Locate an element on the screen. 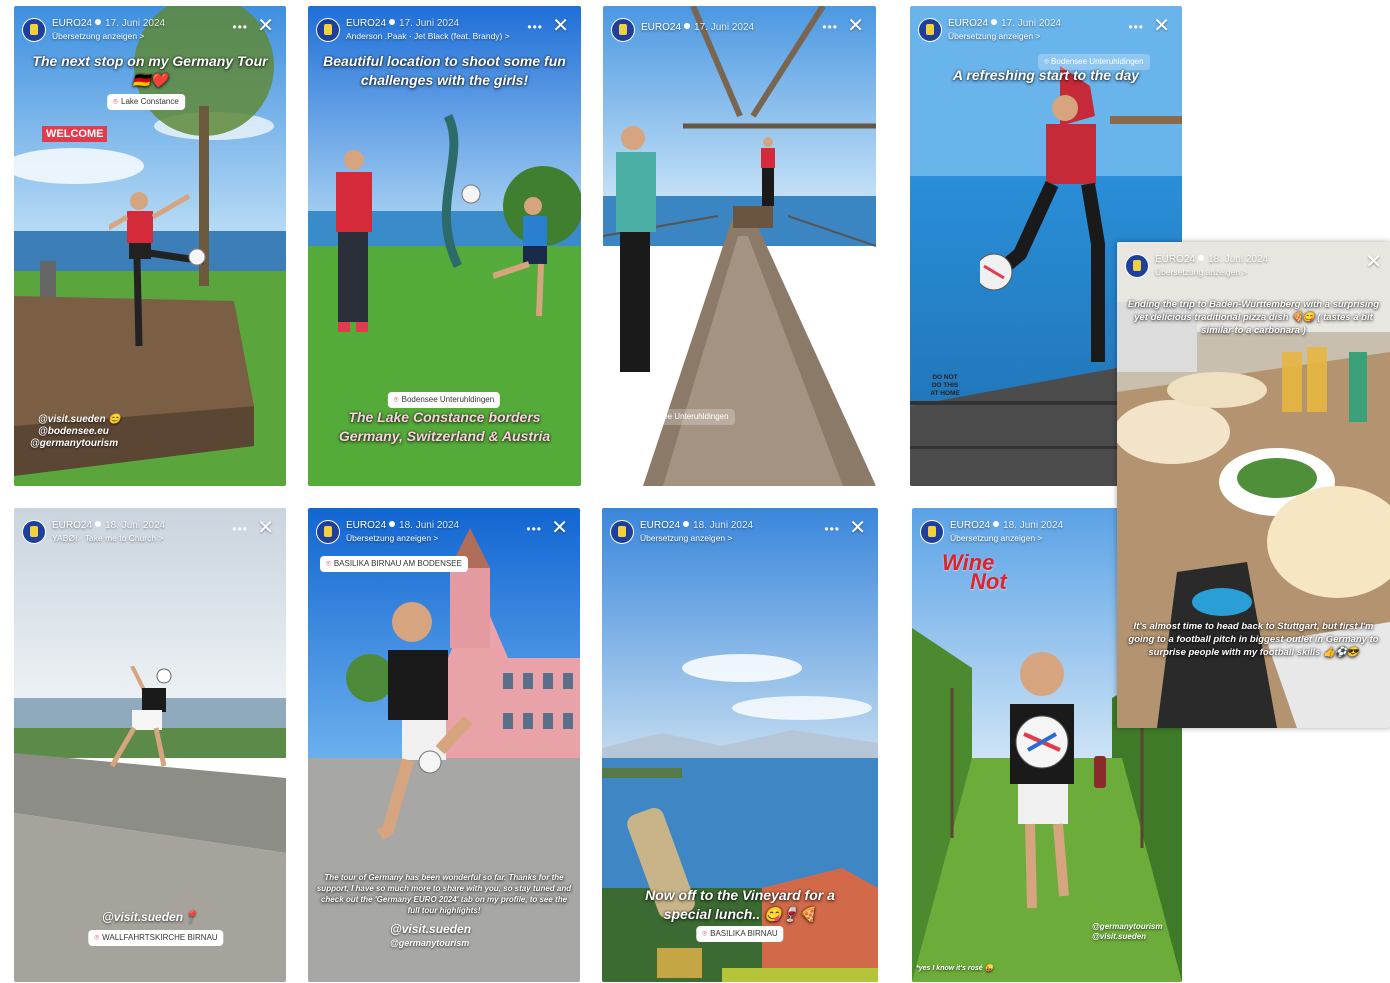 Image resolution: width=1390 pixels, height=983 pixels. location-label: Lake Constance is located at coordinates (149, 101).